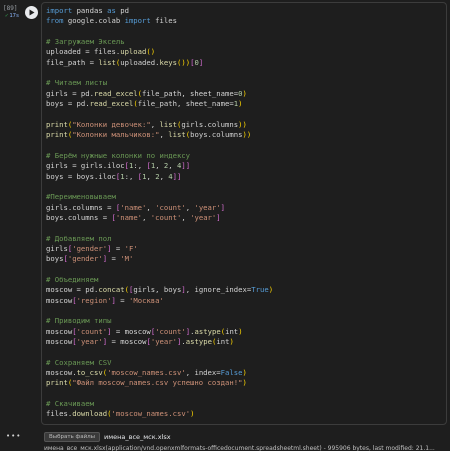  What do you see at coordinates (137, 437) in the screenshot?
I see `uploaded-file-name: имена_все_мск.xlsx` at bounding box center [137, 437].